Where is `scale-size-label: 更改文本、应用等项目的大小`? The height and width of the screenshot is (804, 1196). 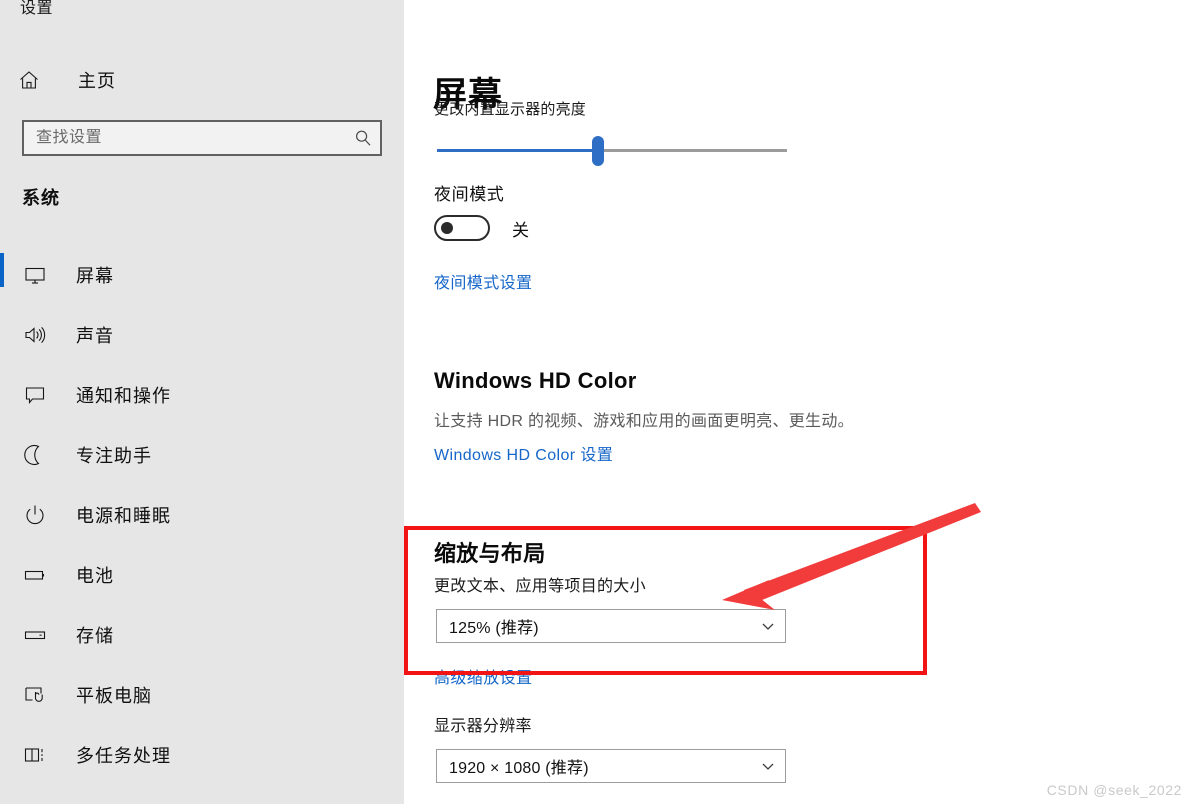
scale-size-label: 更改文本、应用等项目的大小 is located at coordinates (540, 586).